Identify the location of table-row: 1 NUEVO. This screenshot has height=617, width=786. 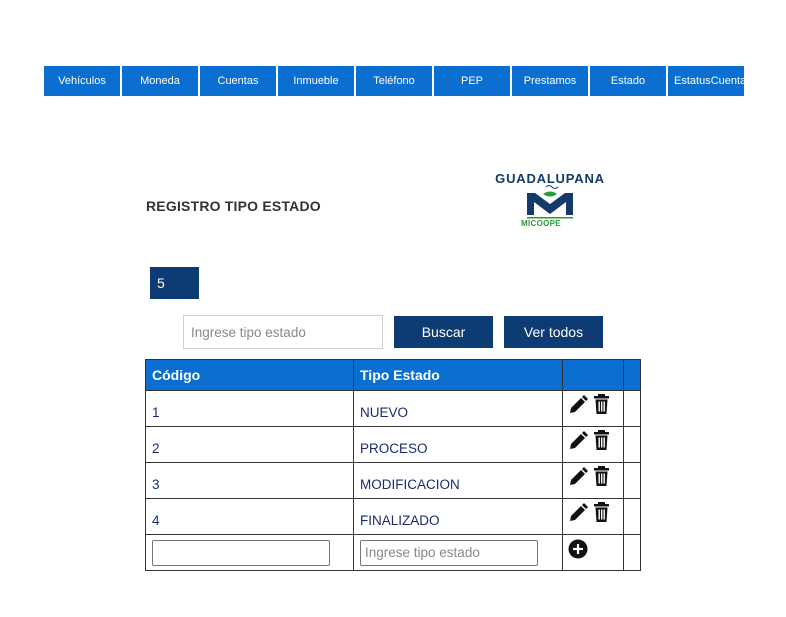
(393, 408).